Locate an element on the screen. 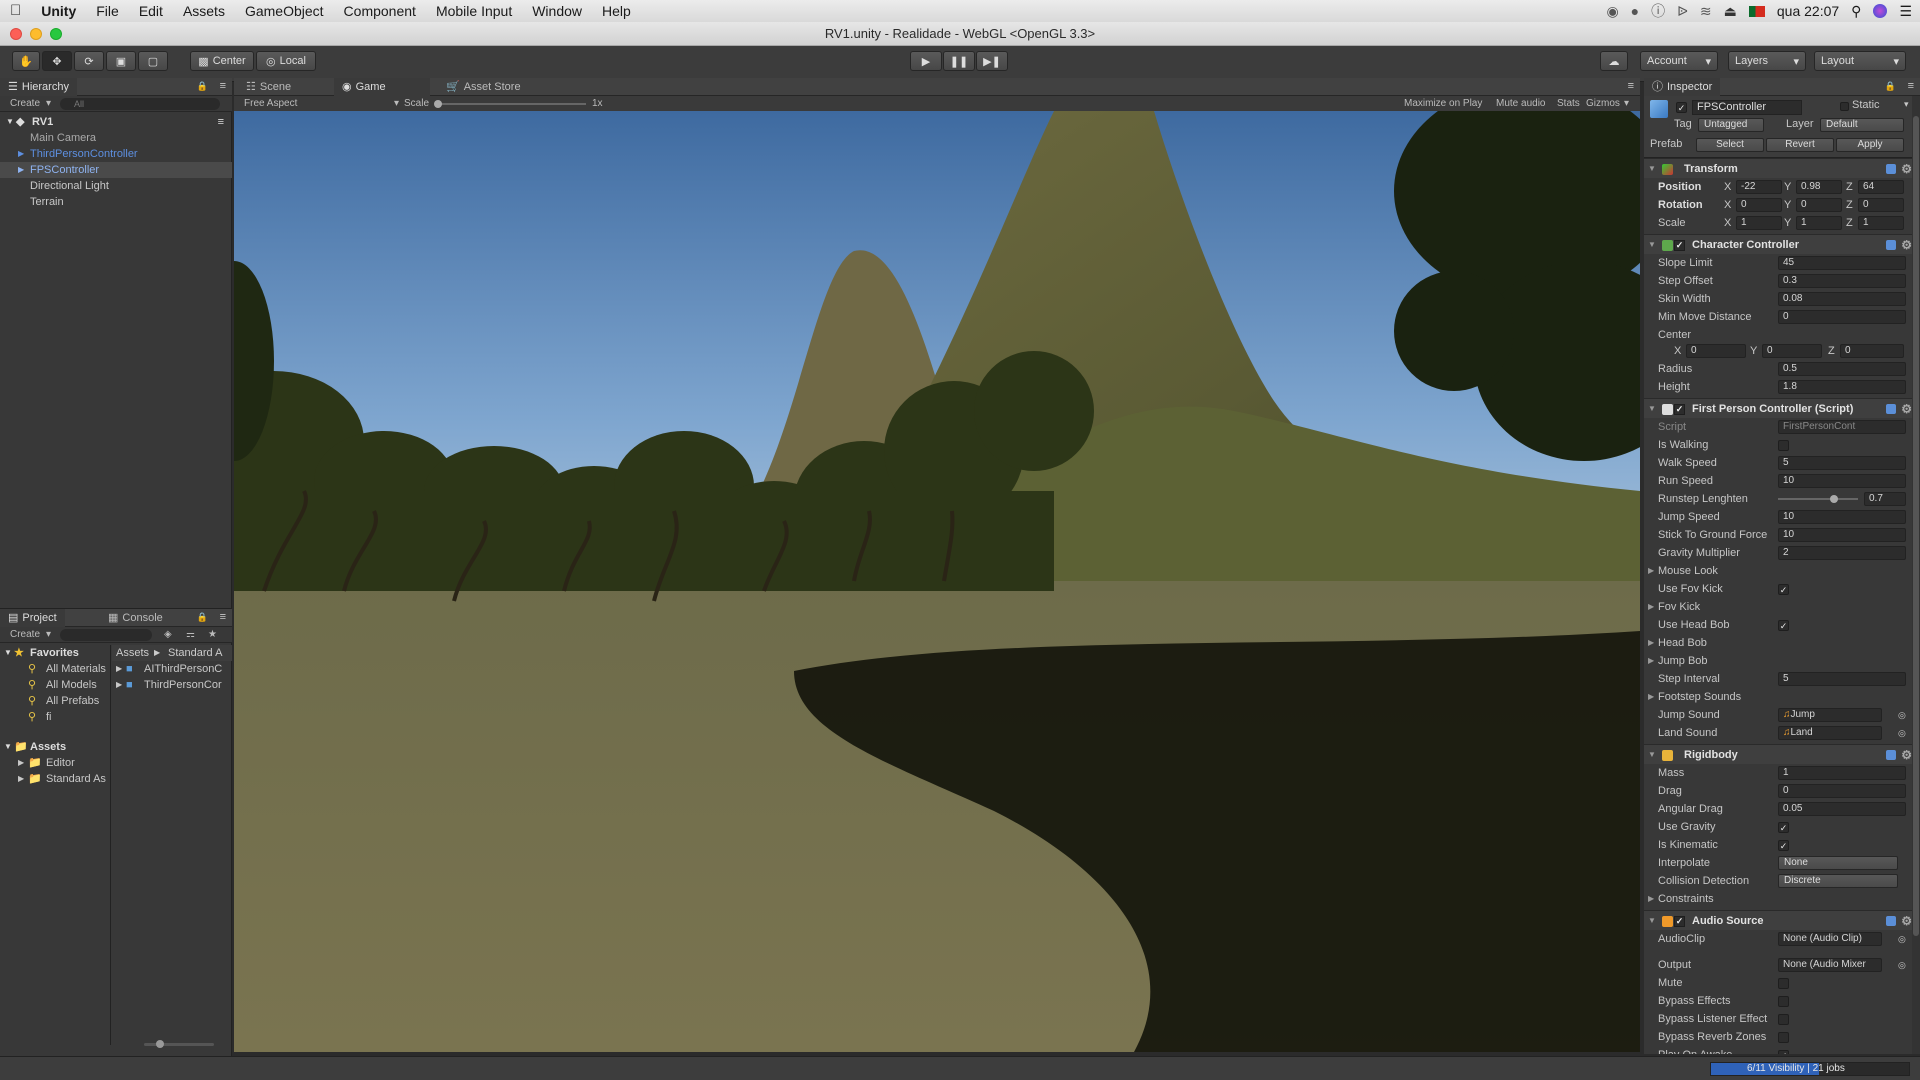 The width and height of the screenshot is (1920, 1080). object-name-field: FPSController is located at coordinates (1747, 107).